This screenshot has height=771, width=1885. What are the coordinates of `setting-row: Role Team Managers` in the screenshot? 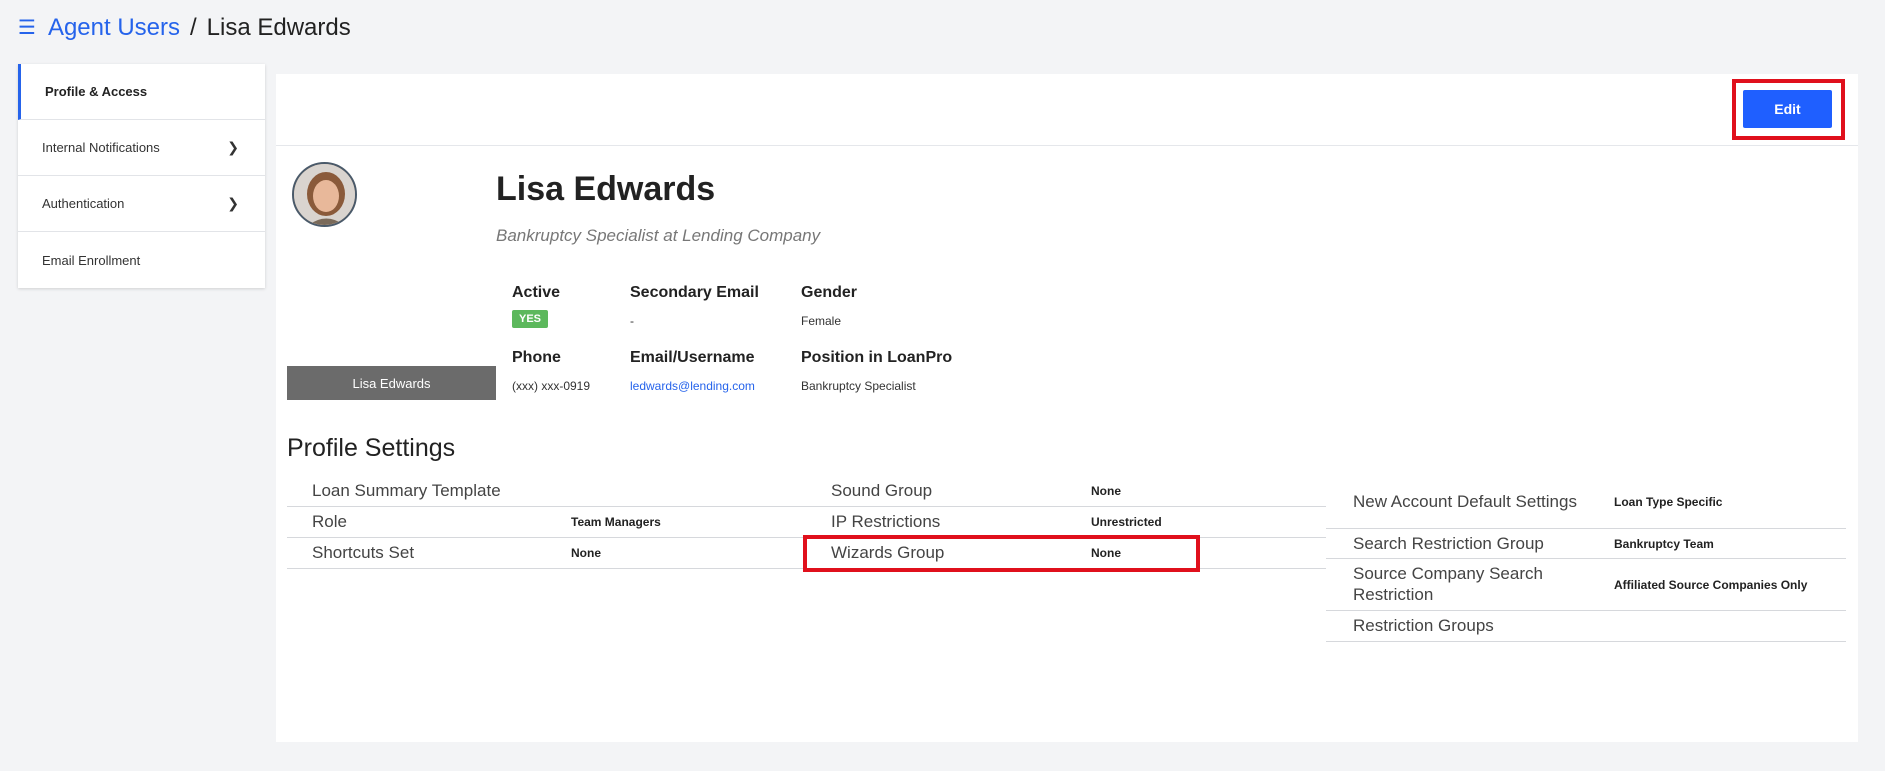 It's located at (547, 522).